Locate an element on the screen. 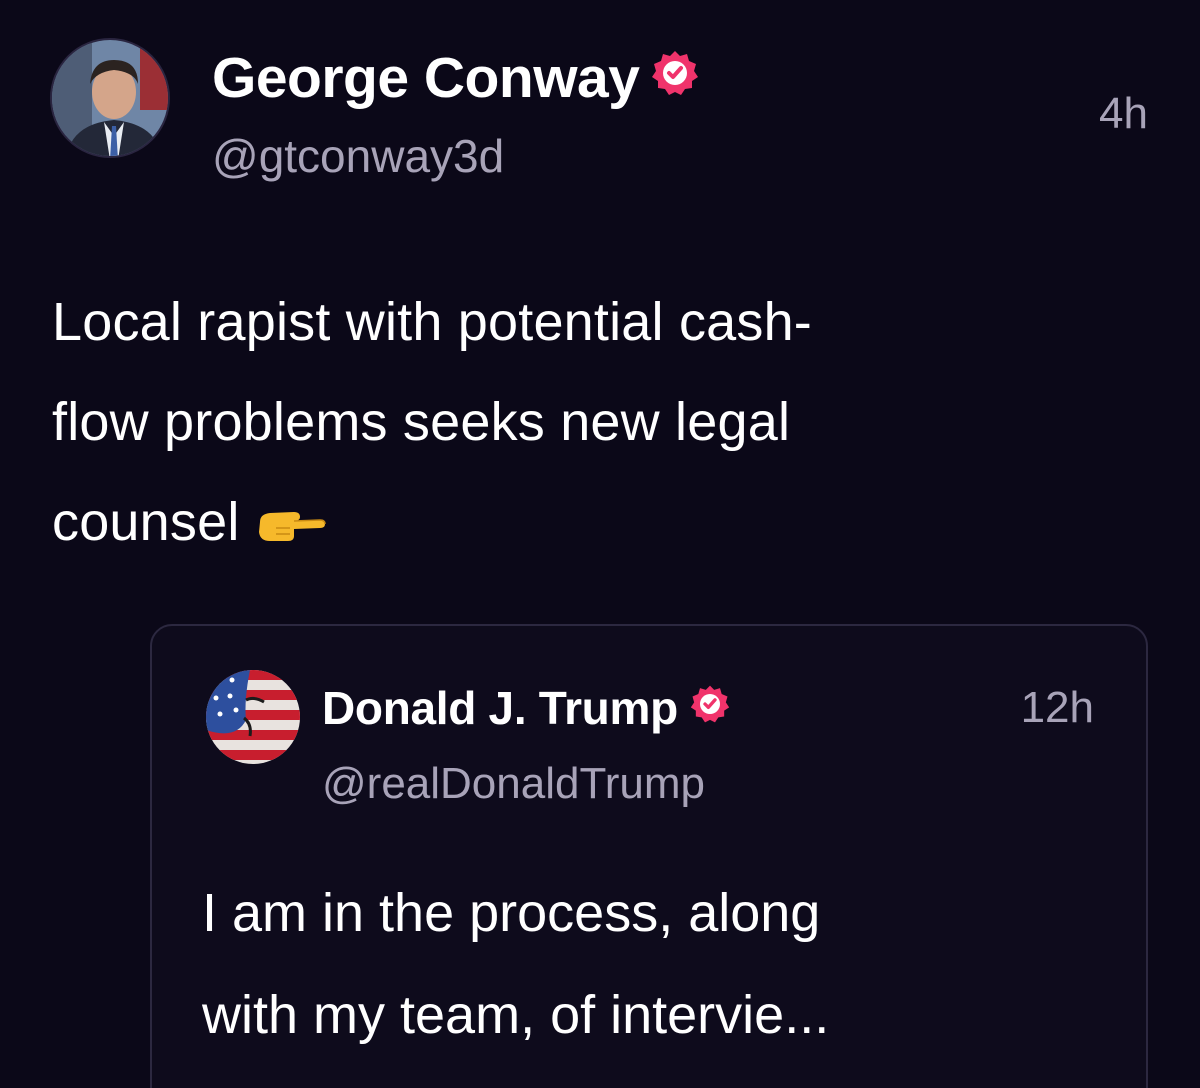 This screenshot has width=1200, height=1088. person-avatar-icon is located at coordinates (110, 98).